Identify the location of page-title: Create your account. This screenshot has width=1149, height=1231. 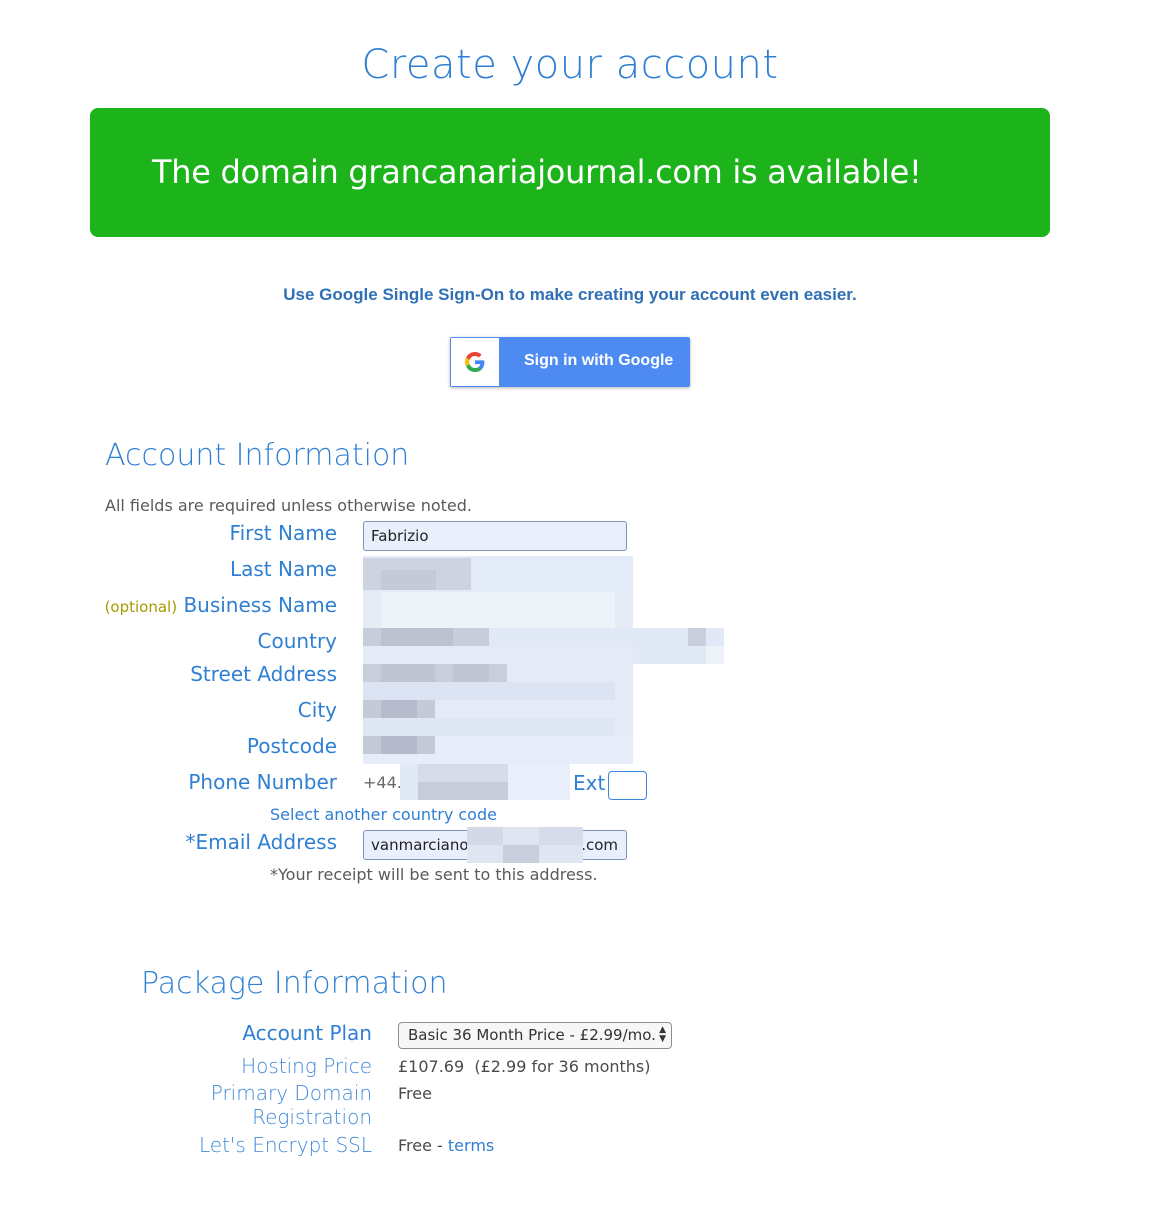
(570, 65).